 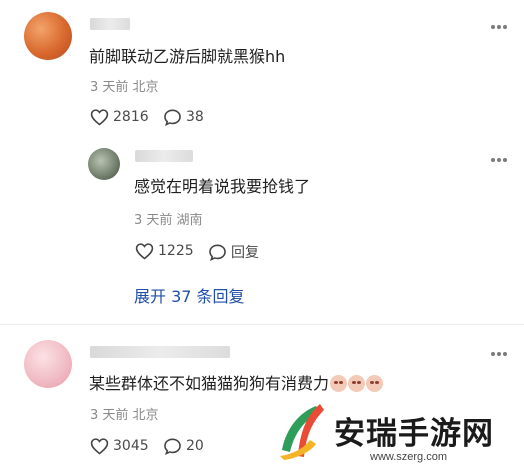 I want to click on watermark-title: 安瑞手游网, so click(x=414, y=434).